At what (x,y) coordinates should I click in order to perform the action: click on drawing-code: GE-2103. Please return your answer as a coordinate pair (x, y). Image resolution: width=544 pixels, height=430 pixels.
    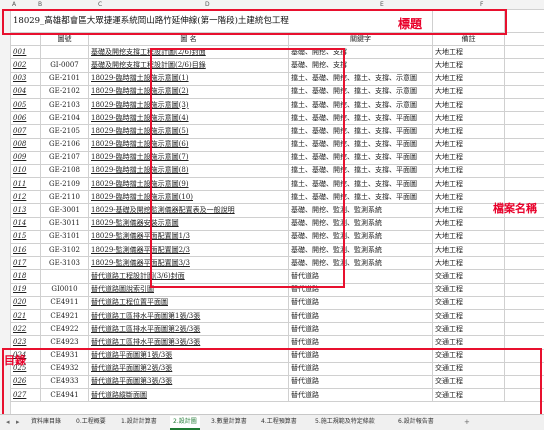
    Looking at the image, I should click on (64, 105).